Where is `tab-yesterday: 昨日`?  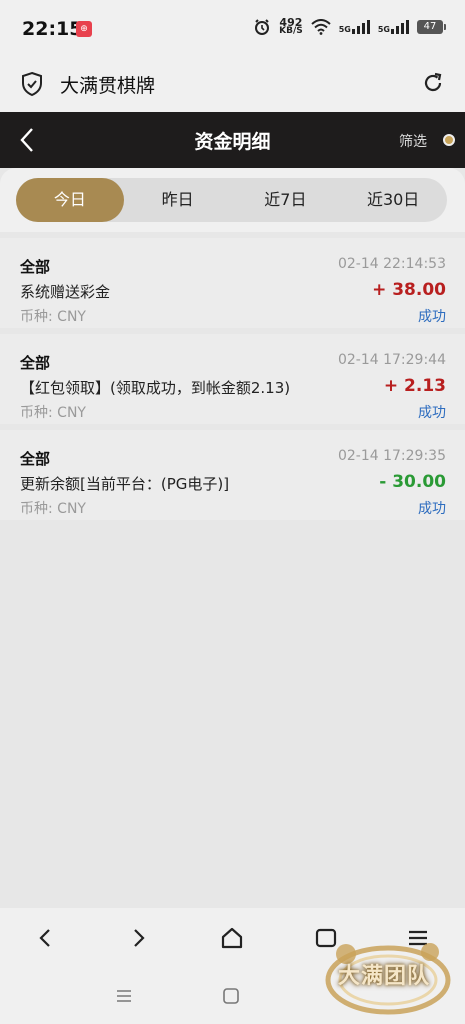 tab-yesterday: 昨日 is located at coordinates (178, 200).